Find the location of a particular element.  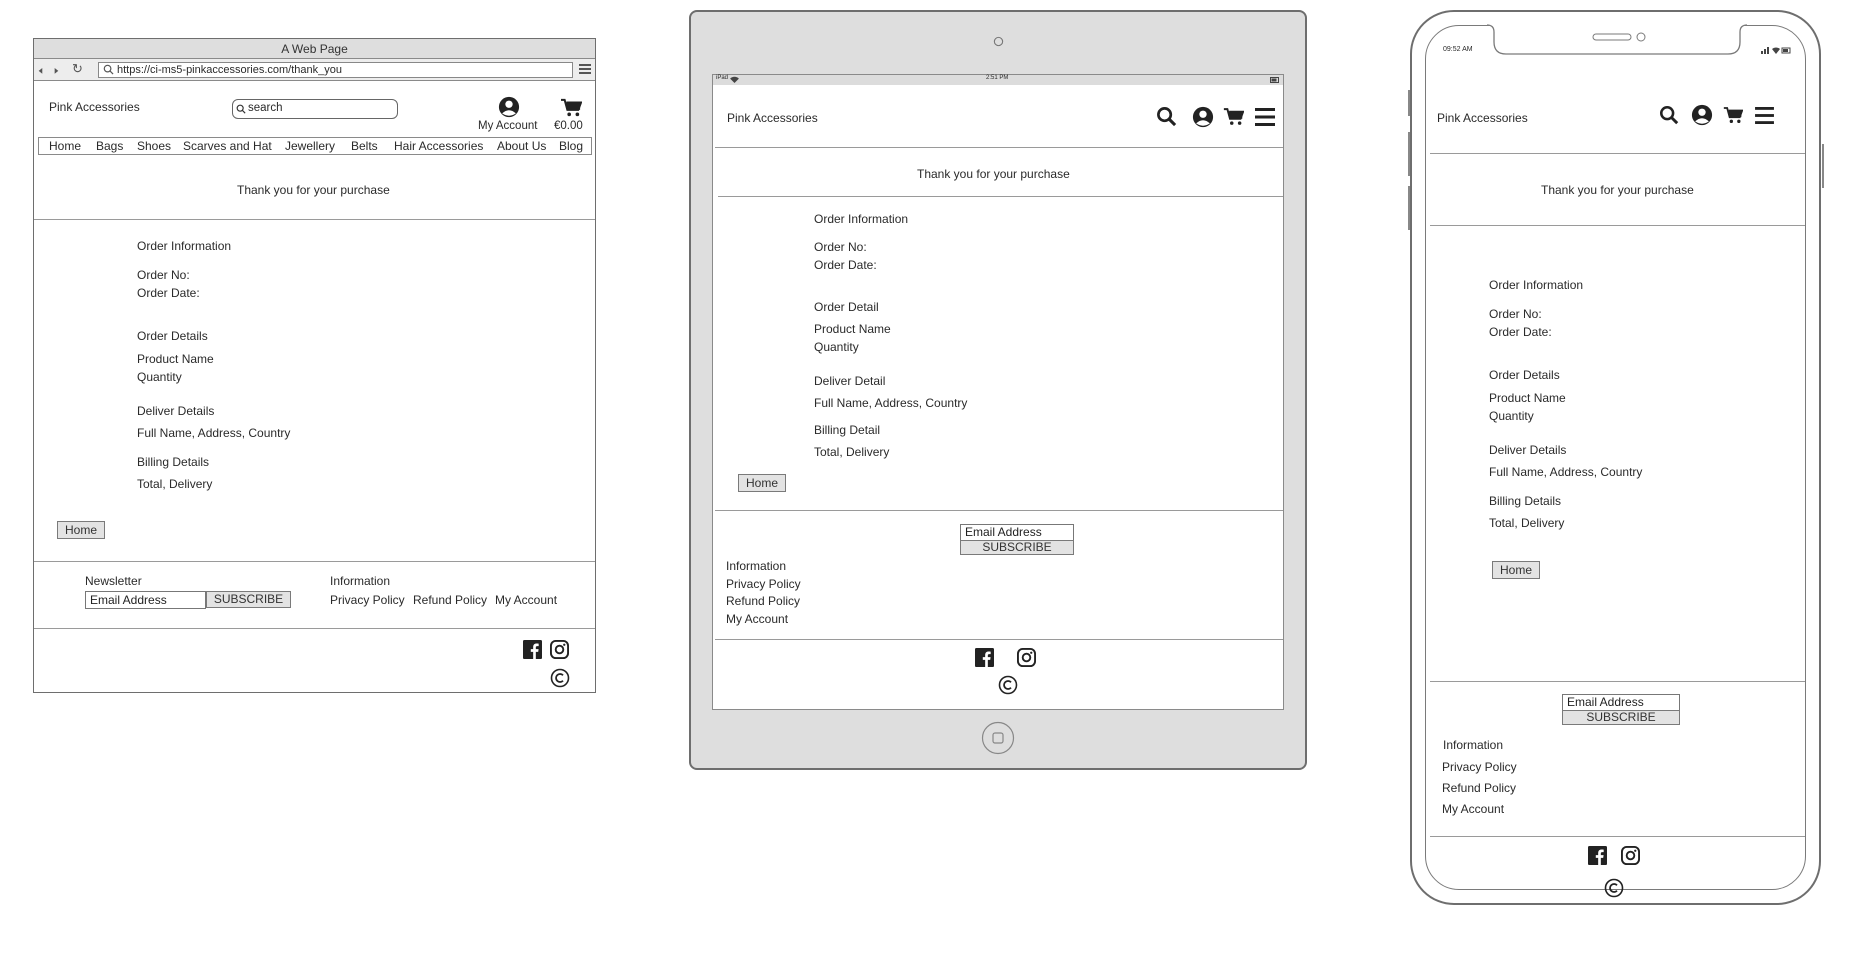

nav-blog: Blog is located at coordinates (571, 146).